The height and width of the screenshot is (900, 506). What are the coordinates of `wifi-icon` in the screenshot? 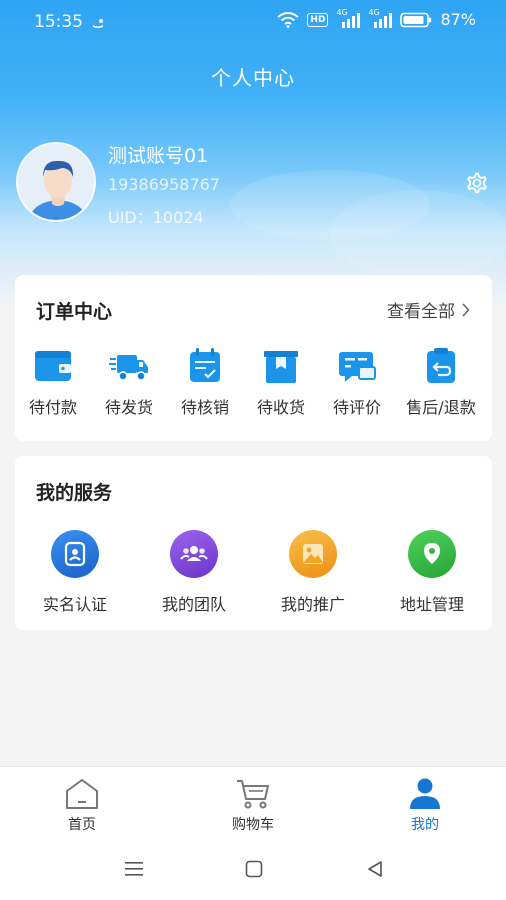 It's located at (288, 19).